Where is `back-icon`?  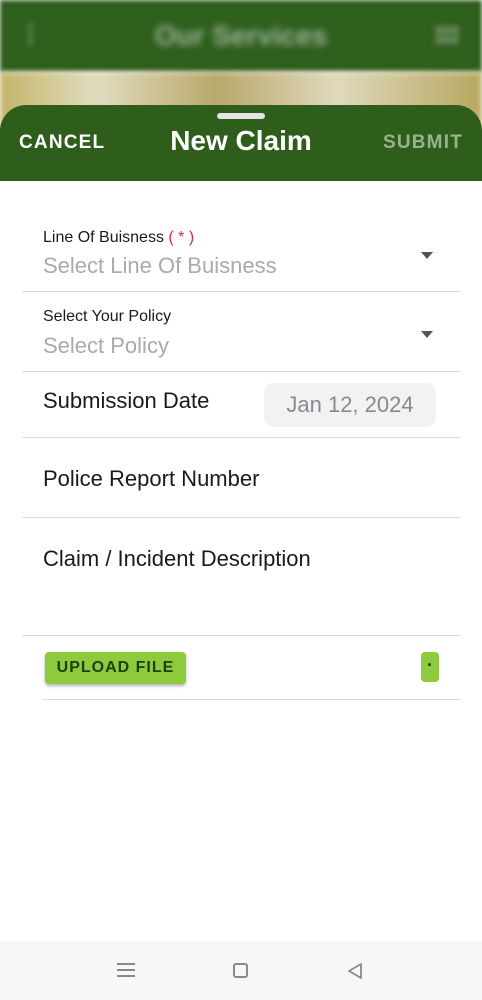
back-icon is located at coordinates (355, 971).